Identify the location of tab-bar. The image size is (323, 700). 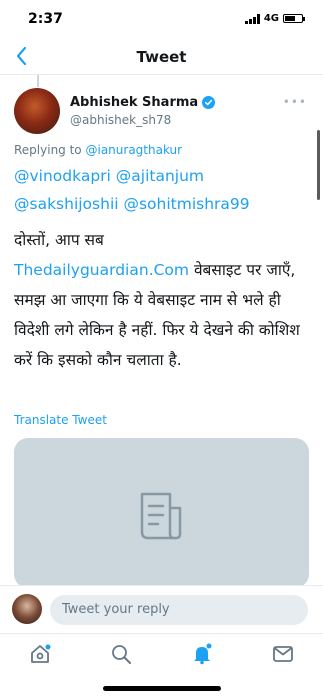
(161, 656).